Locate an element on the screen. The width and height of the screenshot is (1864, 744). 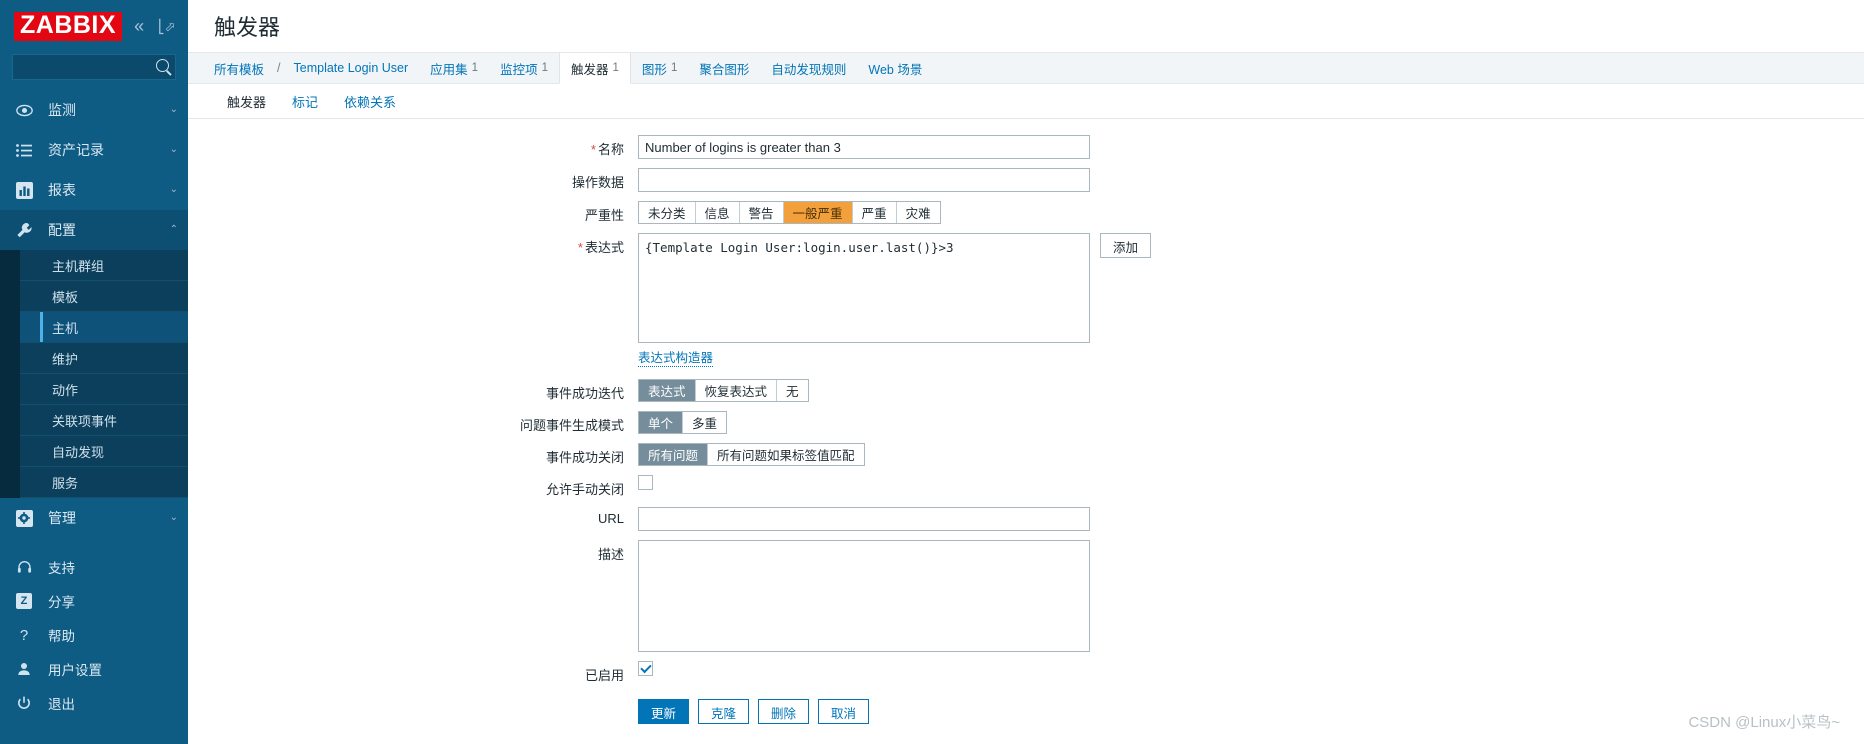
breadcrumb-label: Template Login User is located at coordinates (351, 68).